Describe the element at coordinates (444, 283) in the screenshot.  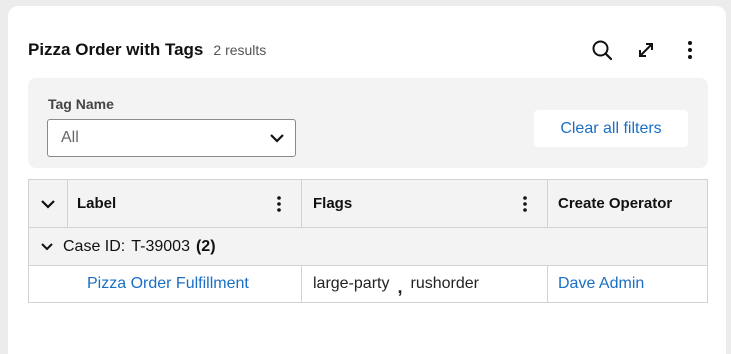
I see `flag-tag: rushorder` at that location.